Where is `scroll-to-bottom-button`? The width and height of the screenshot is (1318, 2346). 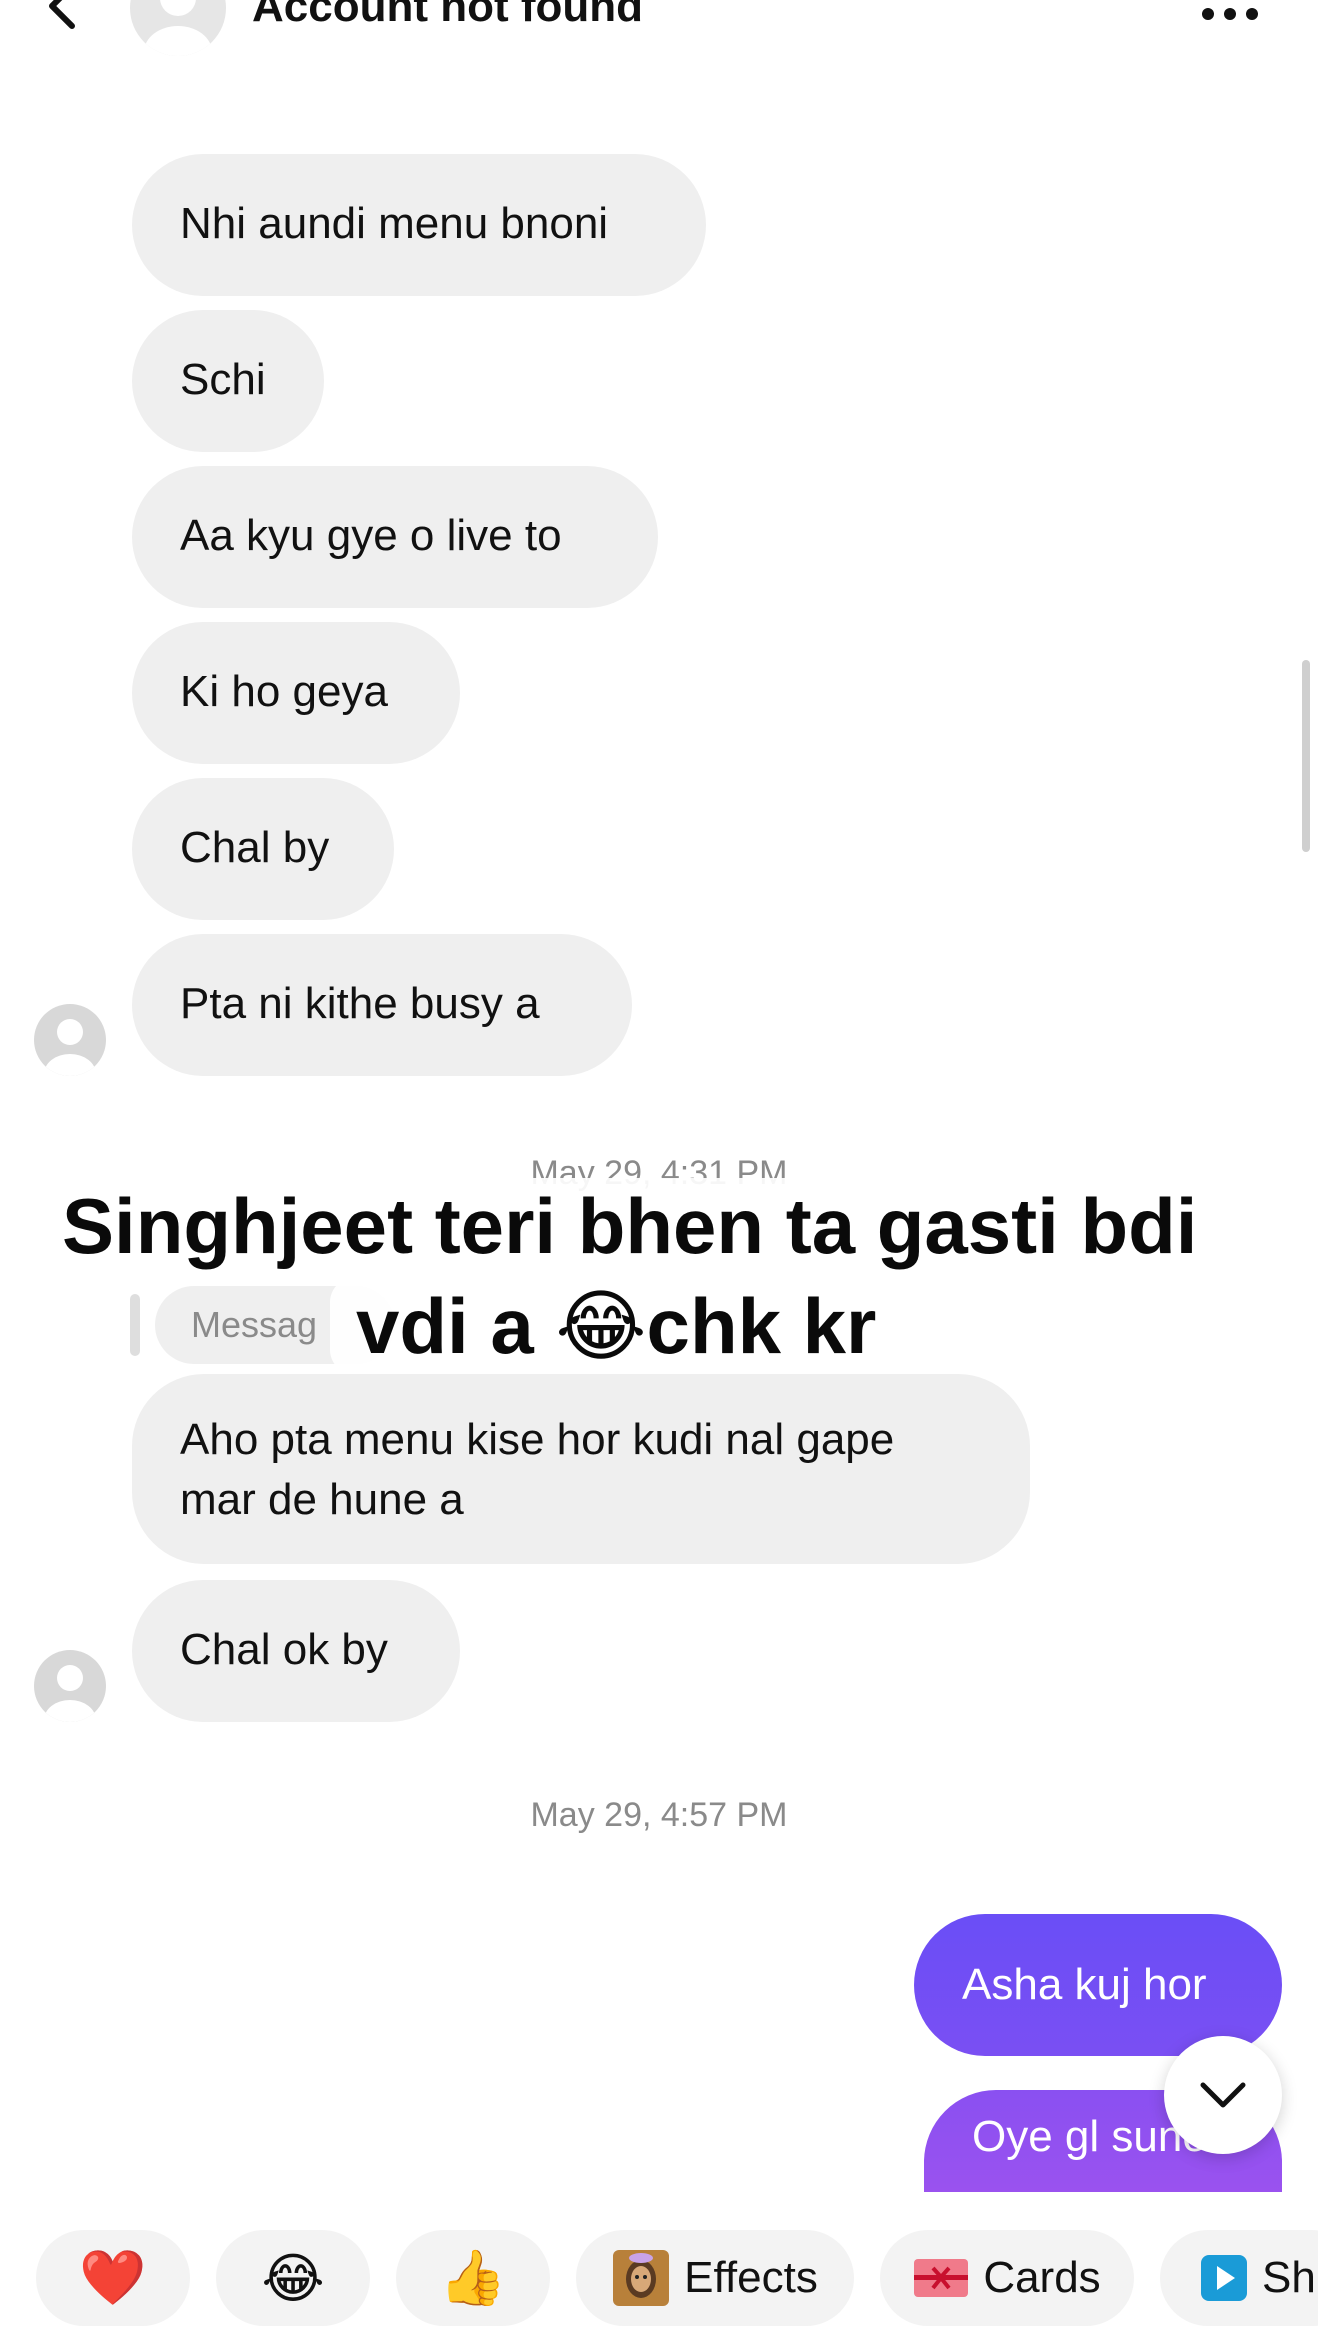
scroll-to-bottom-button is located at coordinates (1223, 2095).